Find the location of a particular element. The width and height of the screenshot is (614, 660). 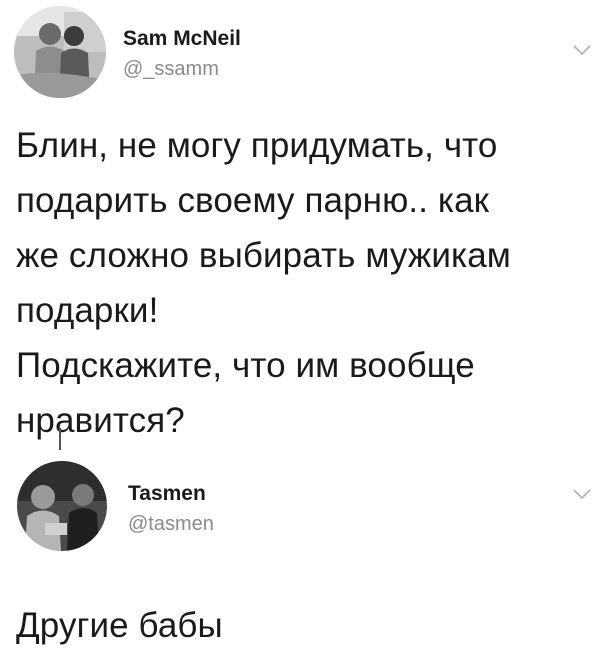

tweet-text: Другие бабы is located at coordinates (119, 625).